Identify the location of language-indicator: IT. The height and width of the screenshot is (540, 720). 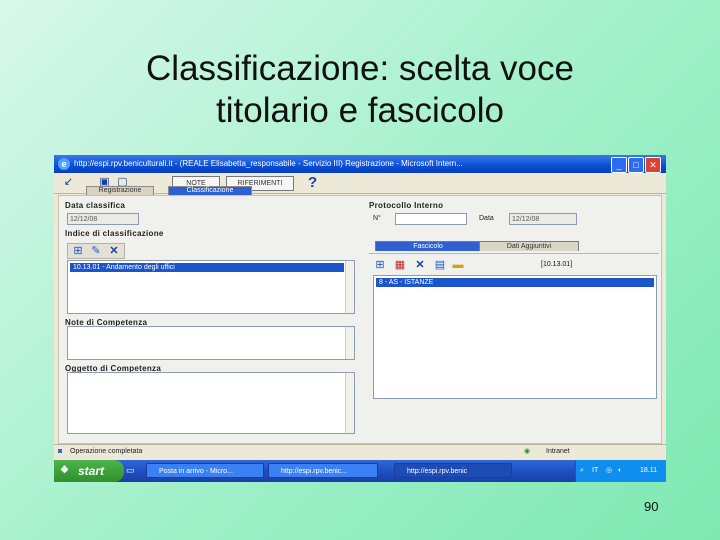
(595, 471).